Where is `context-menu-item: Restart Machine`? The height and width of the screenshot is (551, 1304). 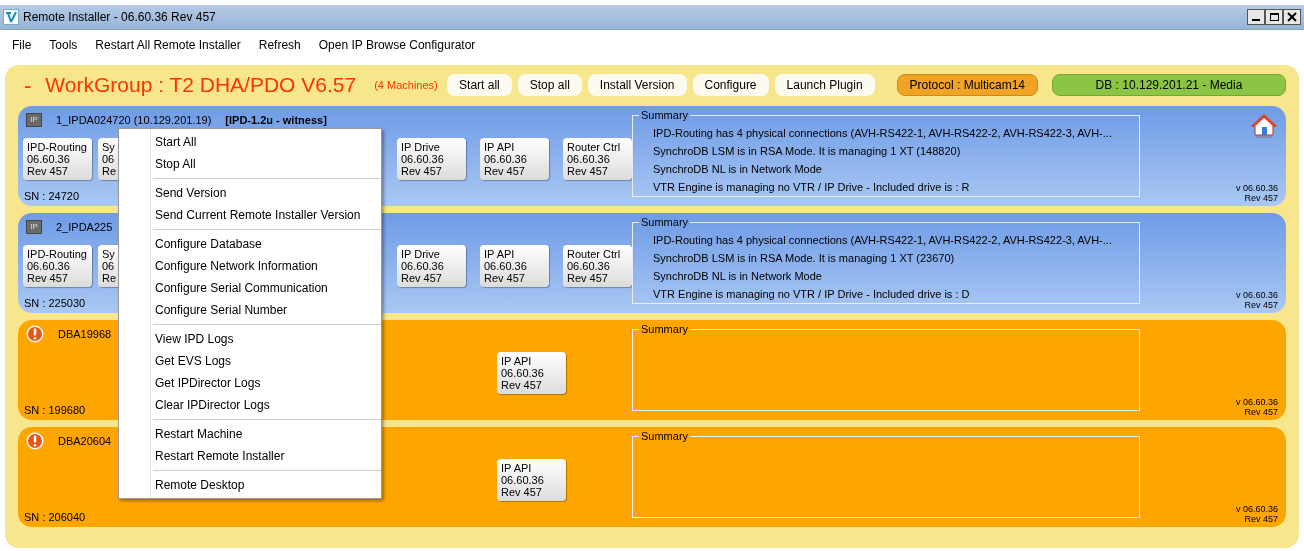 context-menu-item: Restart Machine is located at coordinates (267, 434).